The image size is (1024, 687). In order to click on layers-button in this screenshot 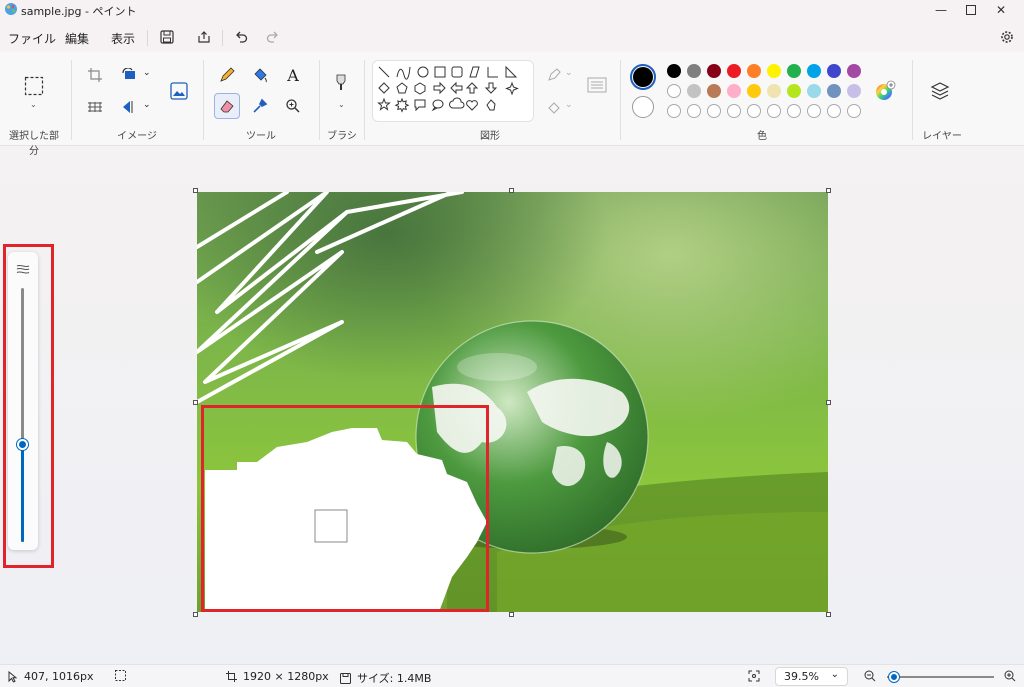, I will do `click(940, 91)`.